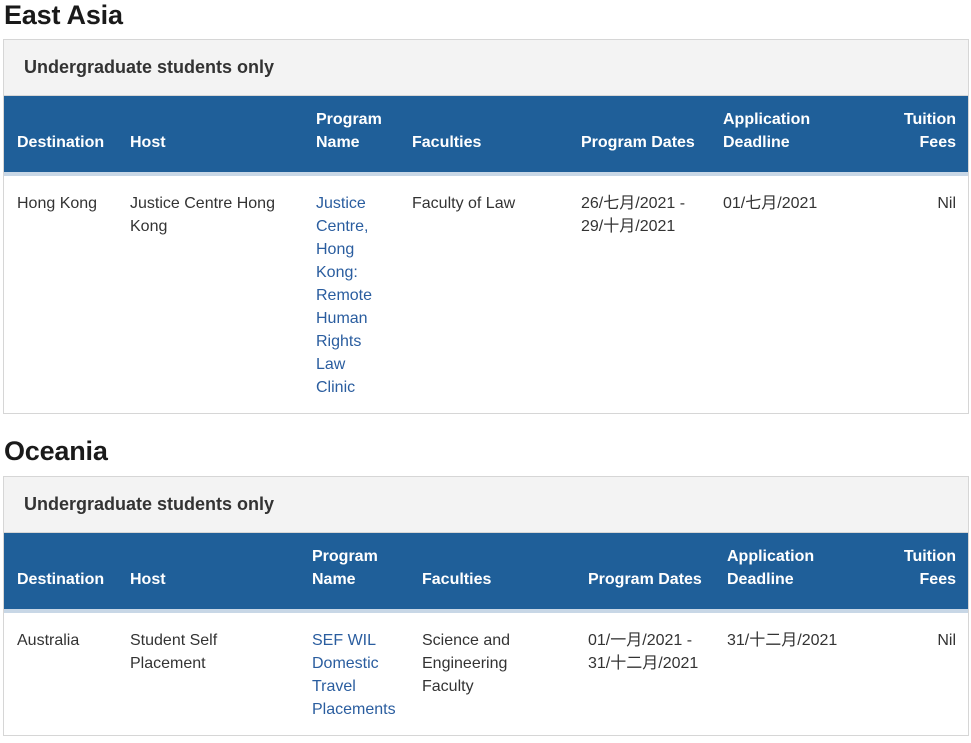 This screenshot has height=743, width=971. What do you see at coordinates (48, 640) in the screenshot?
I see `cell-destination: Australia` at bounding box center [48, 640].